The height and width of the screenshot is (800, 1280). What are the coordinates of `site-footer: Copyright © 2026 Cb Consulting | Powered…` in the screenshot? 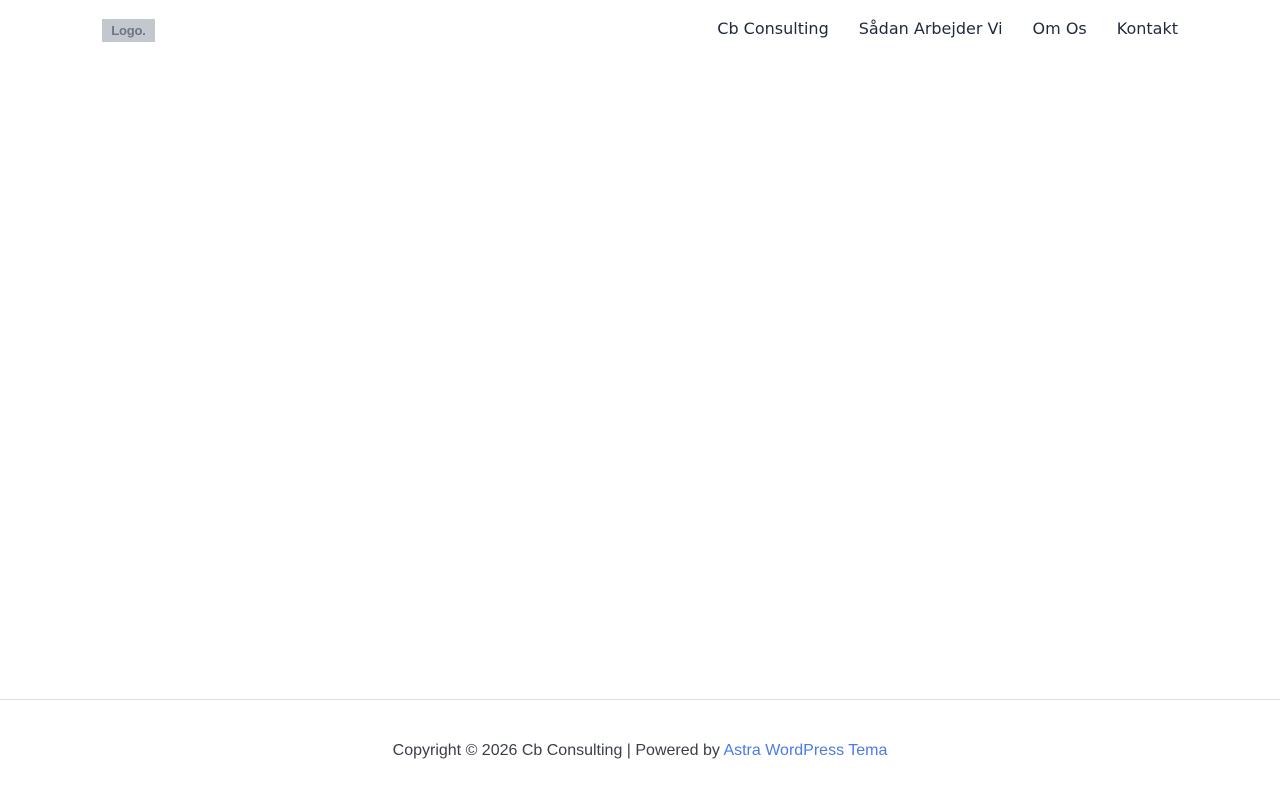 It's located at (640, 749).